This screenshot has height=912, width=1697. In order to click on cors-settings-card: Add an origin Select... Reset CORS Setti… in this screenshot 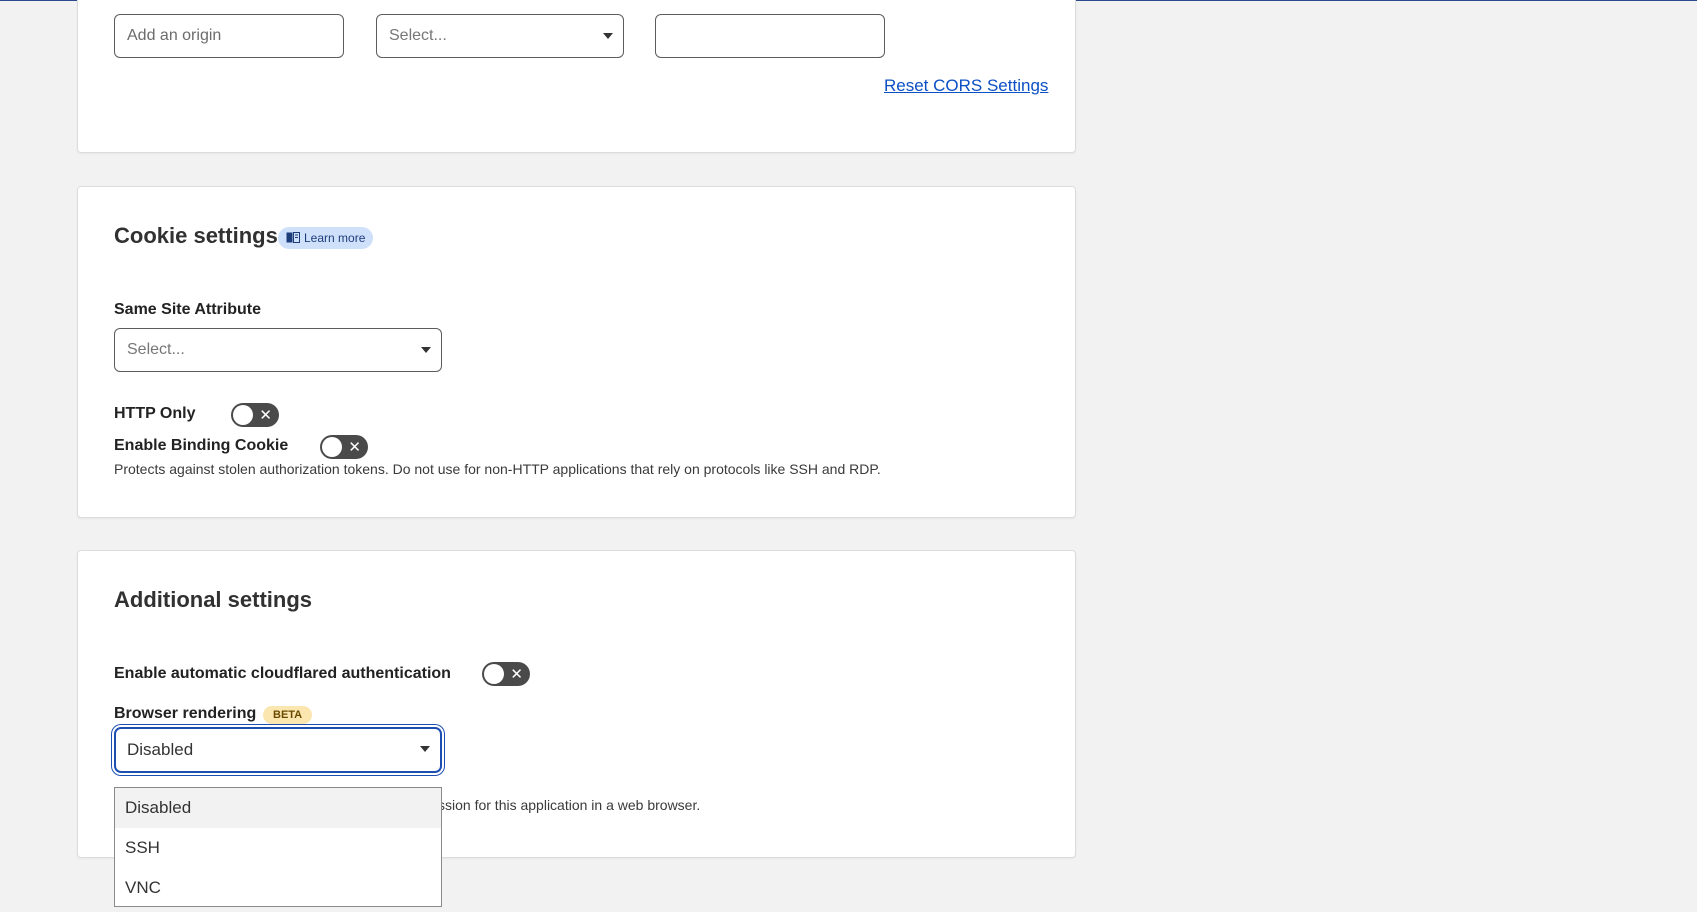, I will do `click(576, 76)`.